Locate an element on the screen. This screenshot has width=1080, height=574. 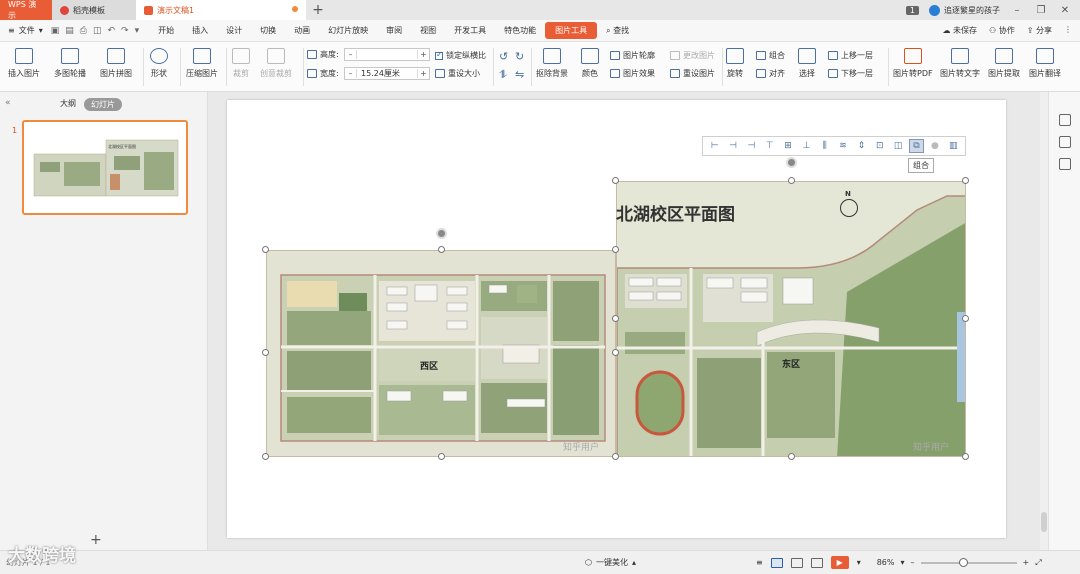
tab-slides: 幻灯片 is located at coordinates (103, 104).